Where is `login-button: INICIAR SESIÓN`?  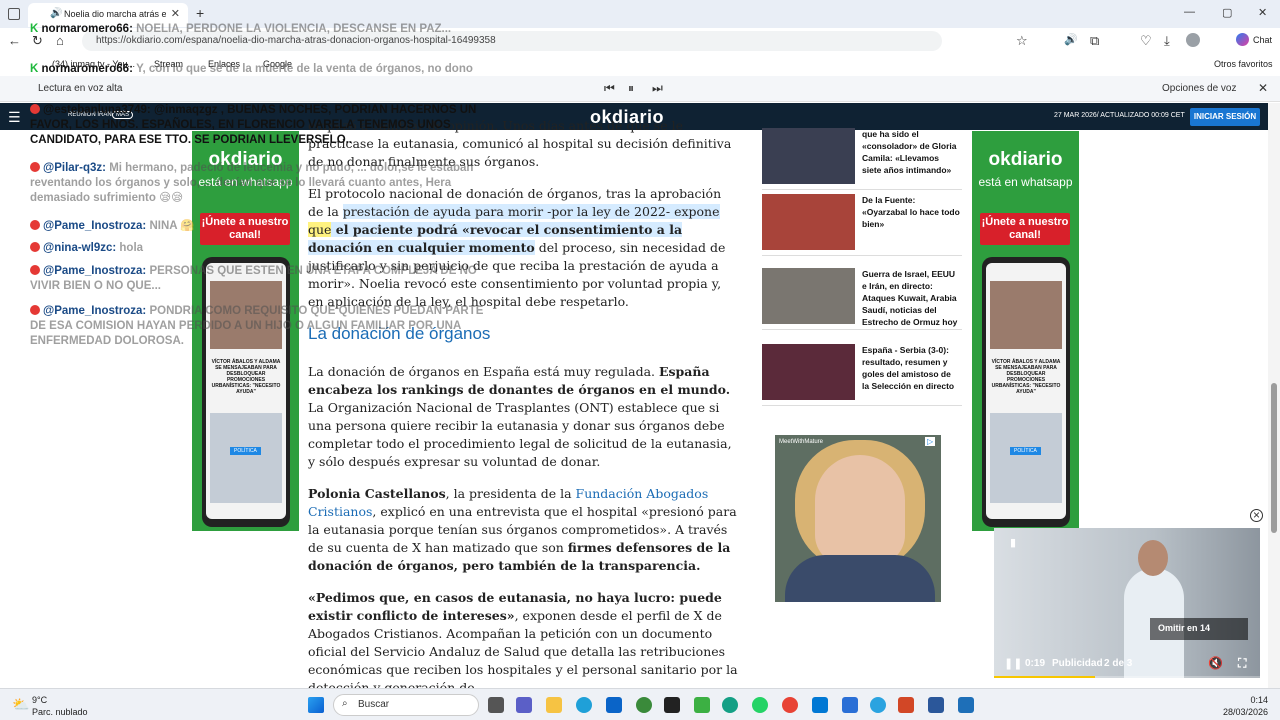
login-button: INICIAR SESIÓN is located at coordinates (1225, 117).